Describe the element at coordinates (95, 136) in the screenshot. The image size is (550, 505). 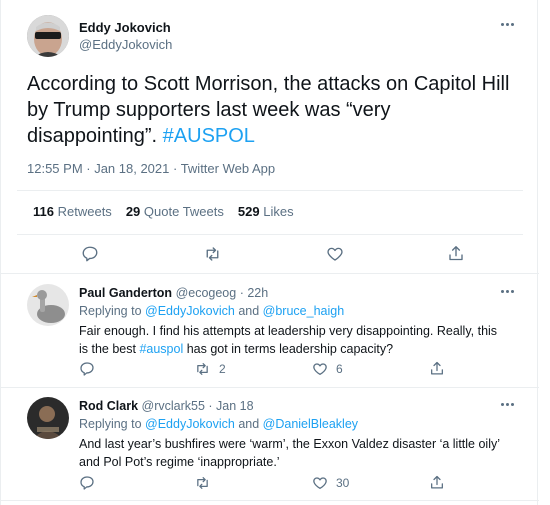
I see `tweet-text-fragment: disappointing”.` at that location.